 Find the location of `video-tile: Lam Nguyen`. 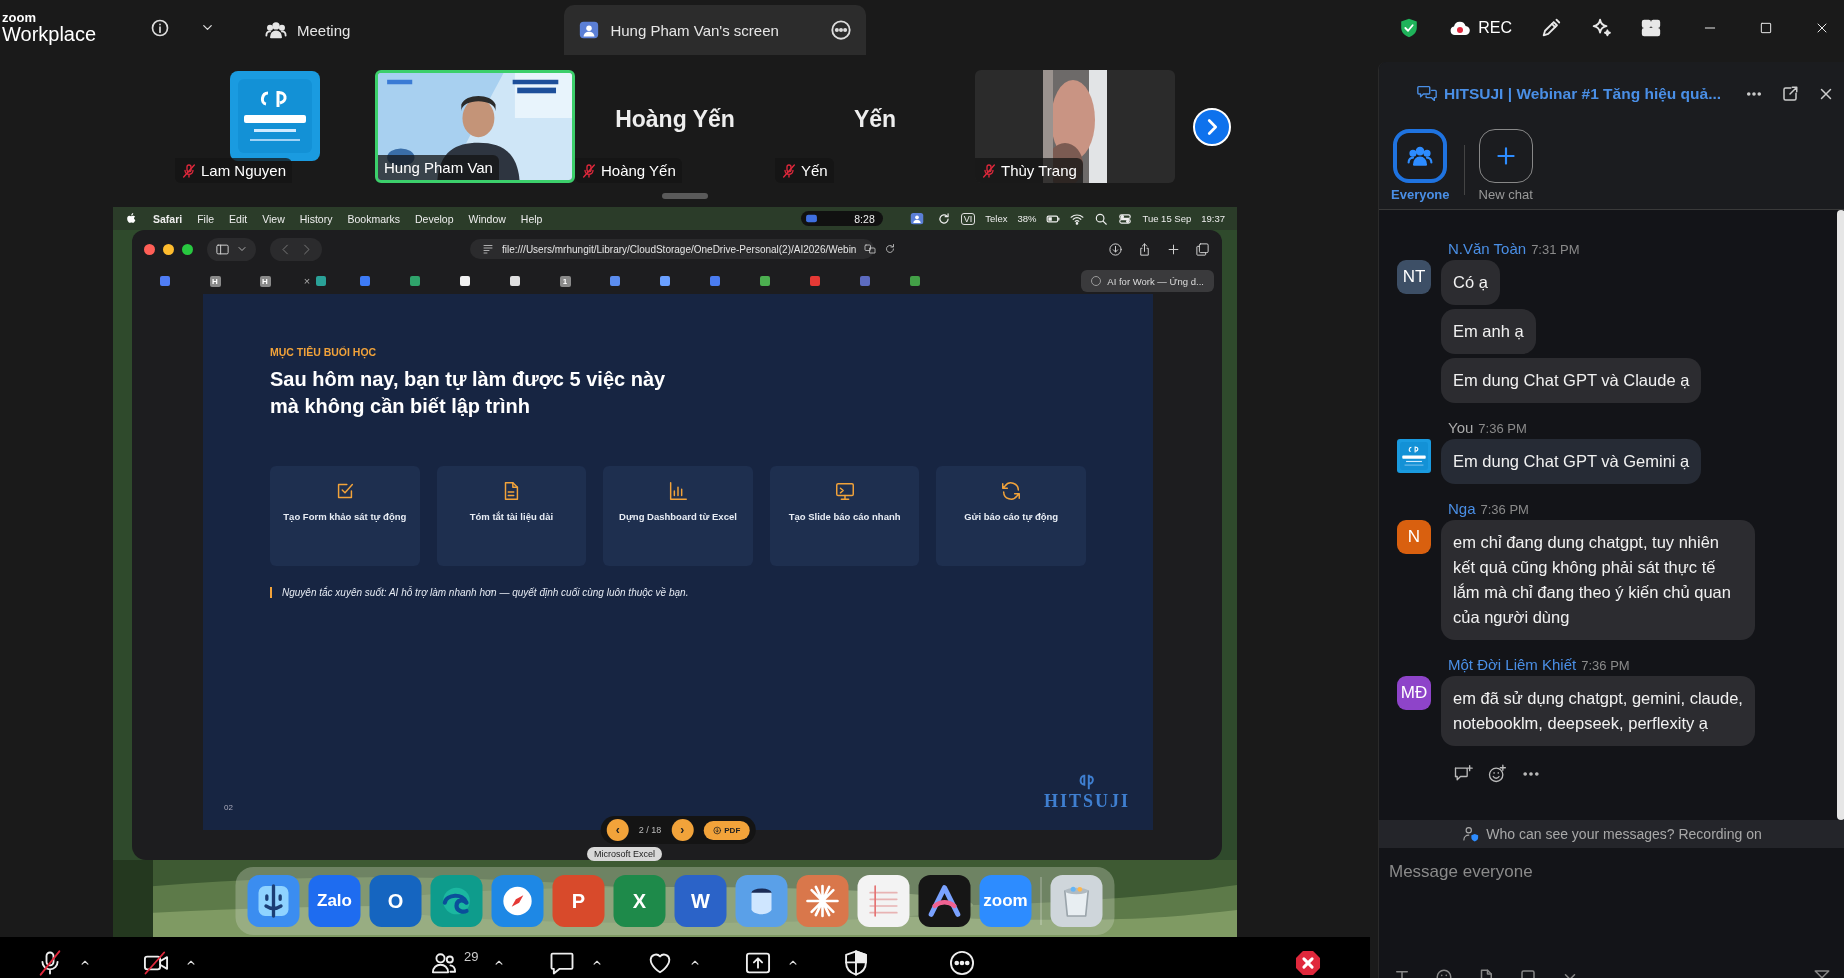

video-tile: Lam Nguyen is located at coordinates (275, 126).